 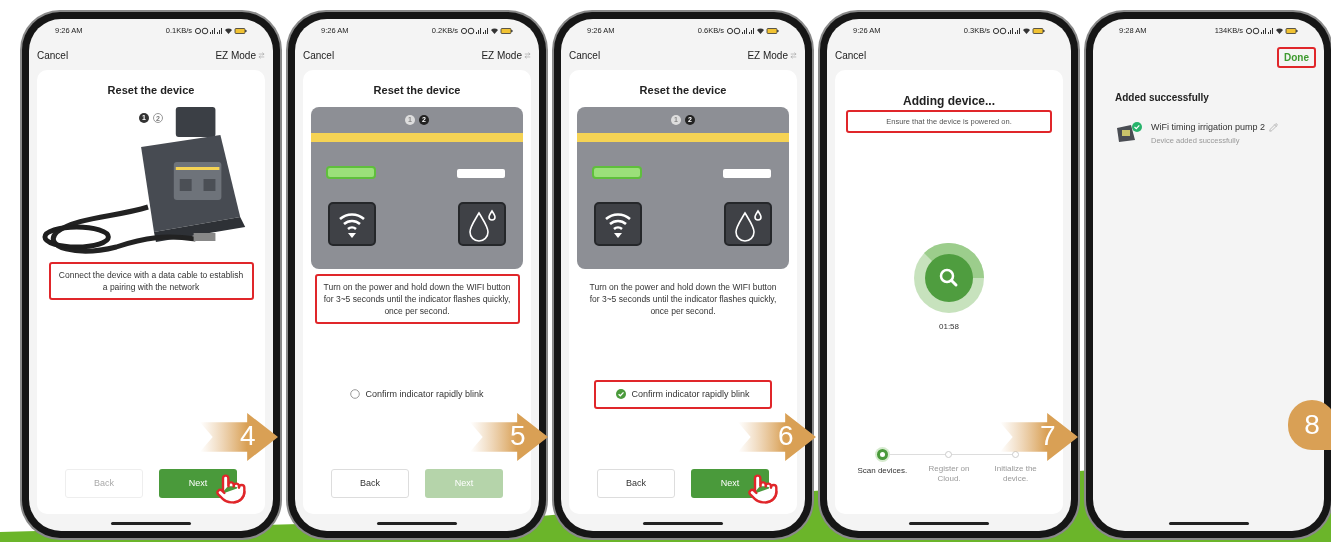 I want to click on scanning-search-icon, so click(x=949, y=278).